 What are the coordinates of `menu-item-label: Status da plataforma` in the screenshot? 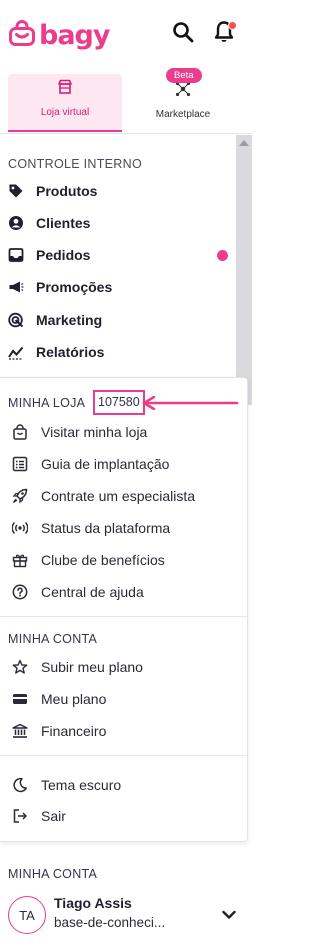 It's located at (106, 528).